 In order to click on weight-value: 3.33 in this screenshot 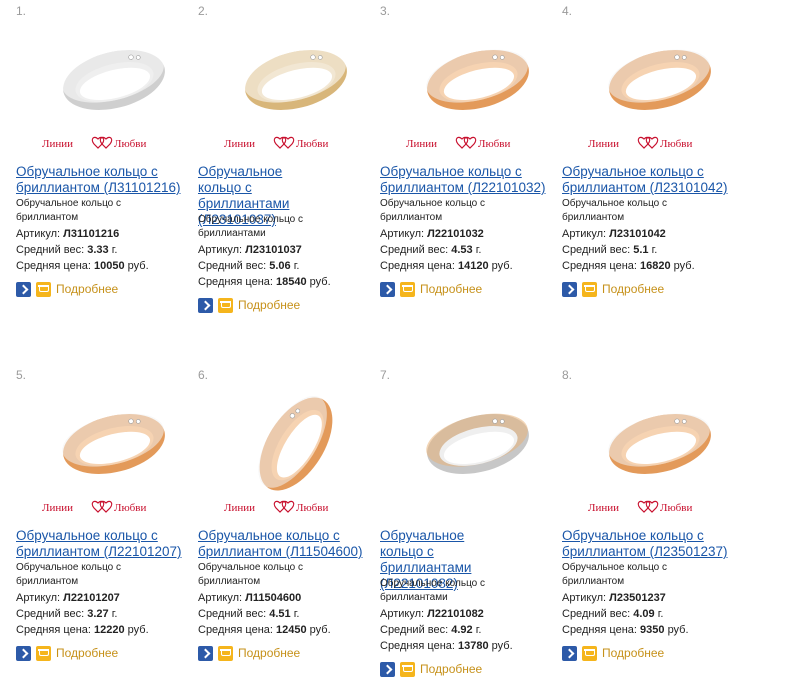, I will do `click(98, 250)`.